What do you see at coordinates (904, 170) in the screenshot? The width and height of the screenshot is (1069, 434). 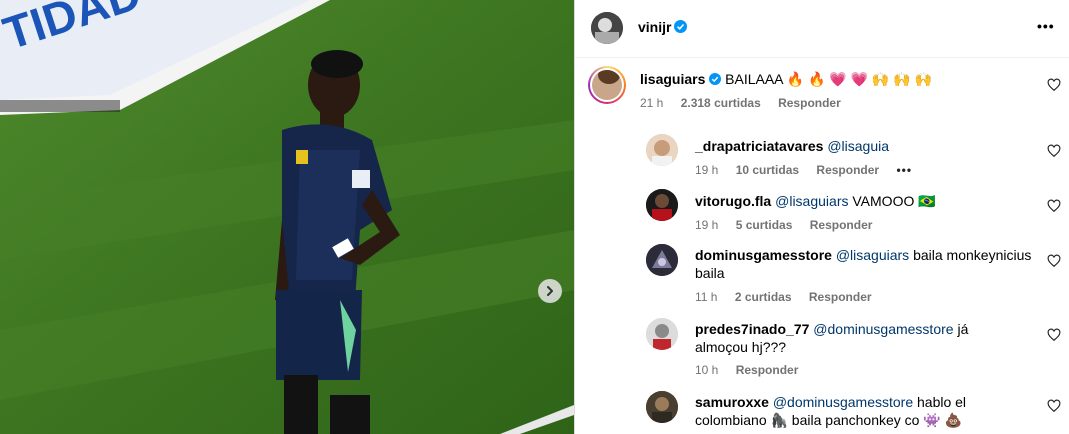 I see `reply-more-icon: •••` at bounding box center [904, 170].